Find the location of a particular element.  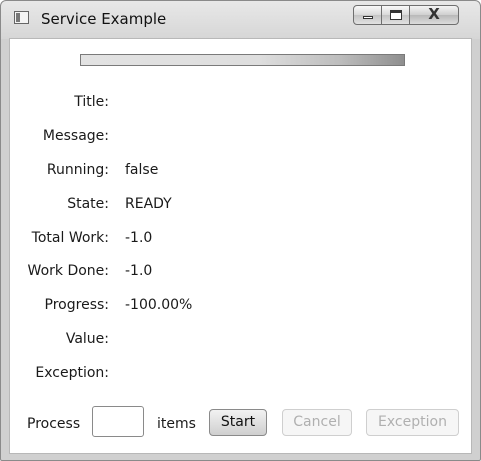

field-value: -100.00% is located at coordinates (159, 305).